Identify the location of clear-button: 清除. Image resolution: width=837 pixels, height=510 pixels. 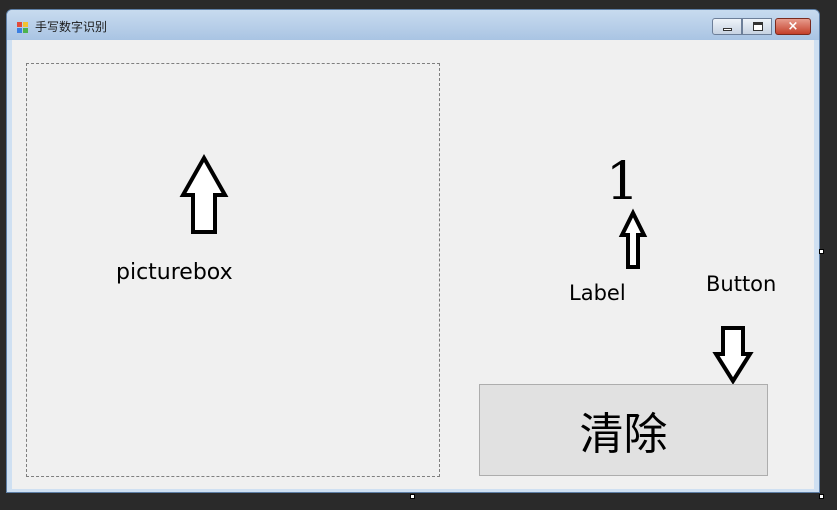
(623, 430).